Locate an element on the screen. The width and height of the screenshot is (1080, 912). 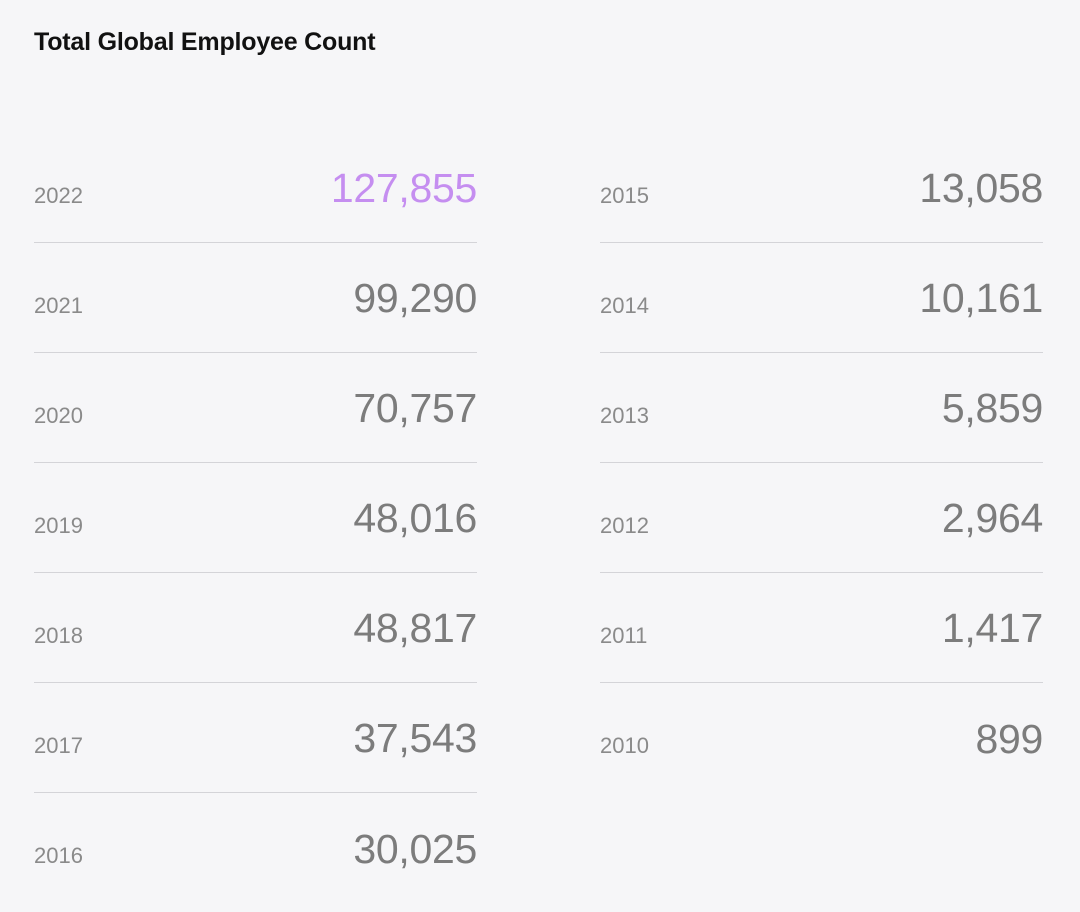
employee-count: 2,964 is located at coordinates (992, 518).